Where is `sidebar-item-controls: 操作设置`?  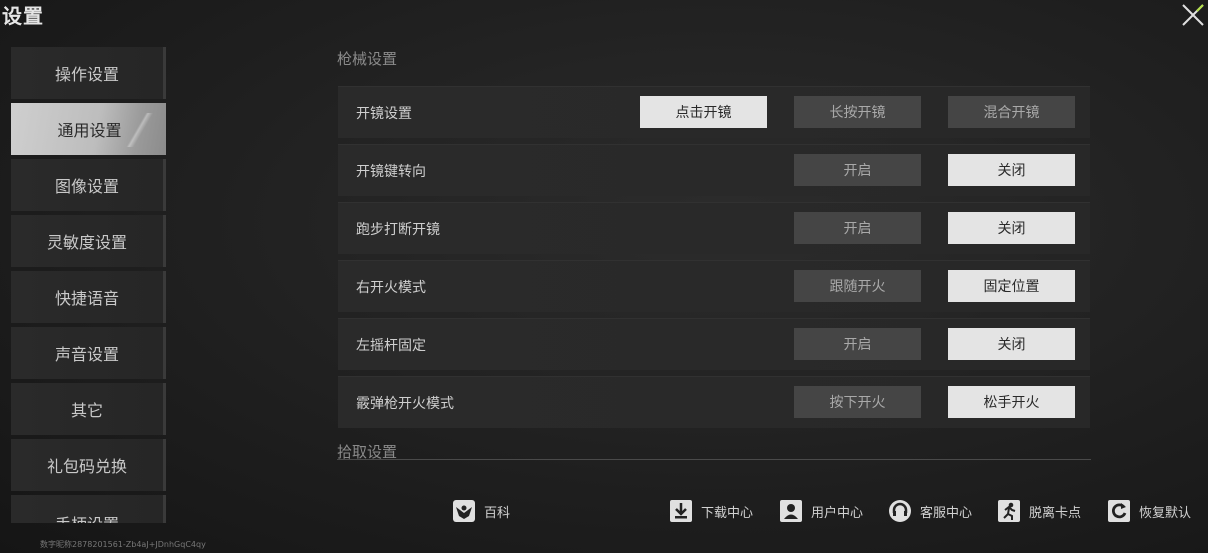 sidebar-item-controls: 操作设置 is located at coordinates (88, 73).